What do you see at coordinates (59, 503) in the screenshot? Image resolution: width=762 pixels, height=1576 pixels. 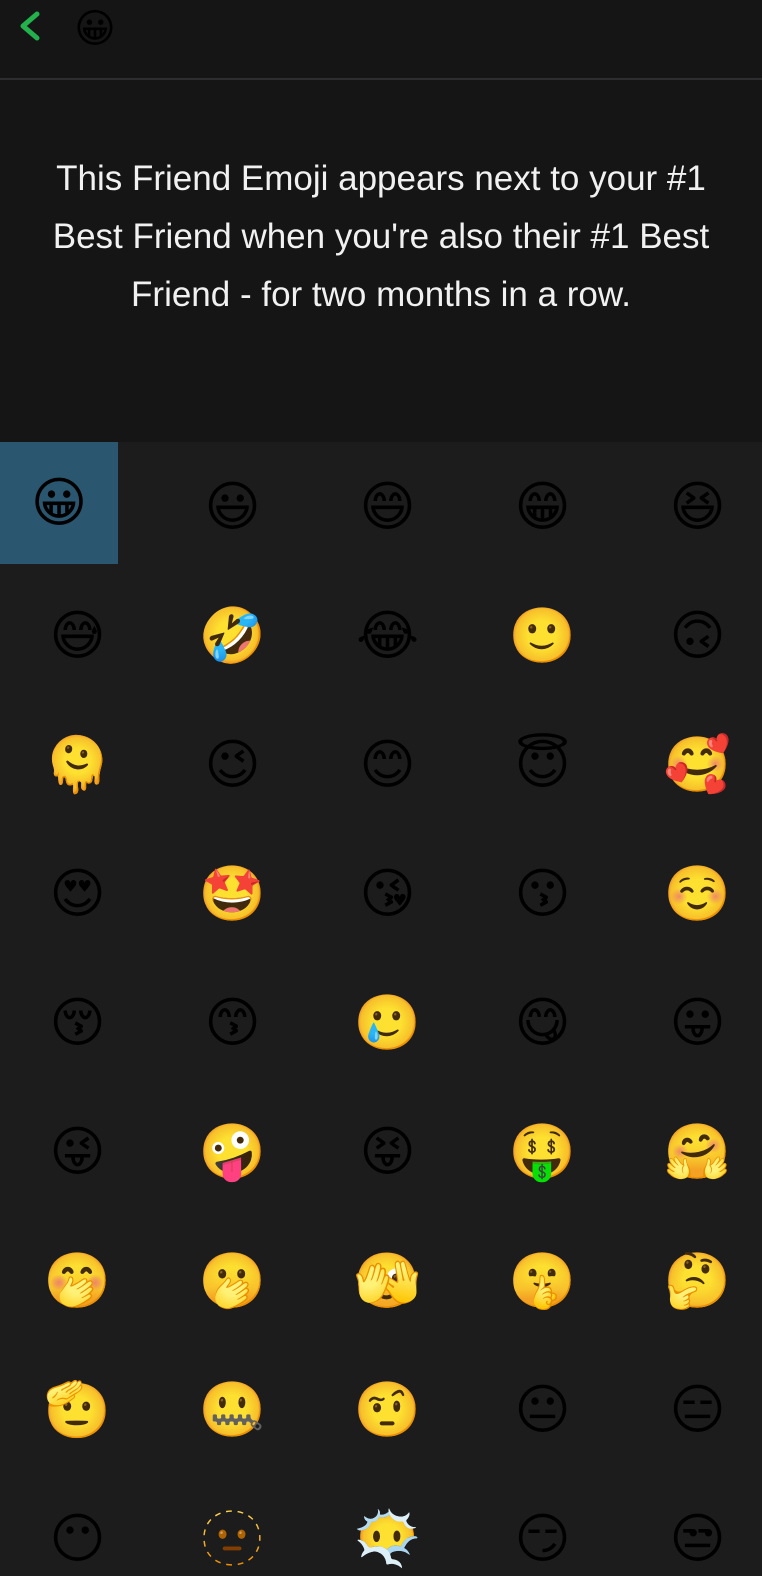 I see `emoji-option-selected: 😀` at bounding box center [59, 503].